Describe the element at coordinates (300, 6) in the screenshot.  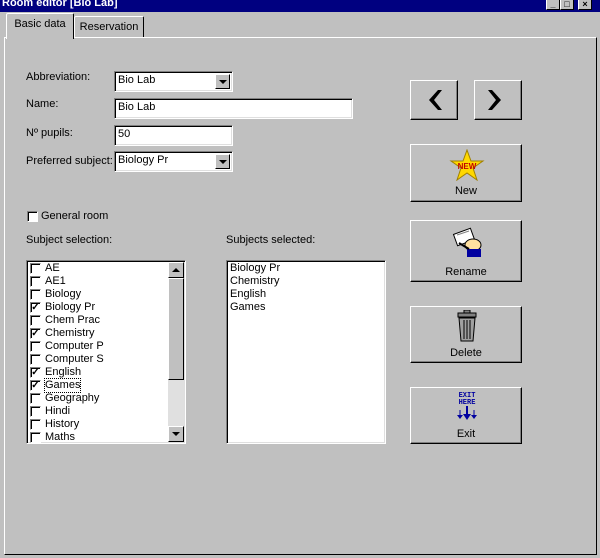
I see `title-bar: Room editor [Bio Lab] _ □ ×` at that location.